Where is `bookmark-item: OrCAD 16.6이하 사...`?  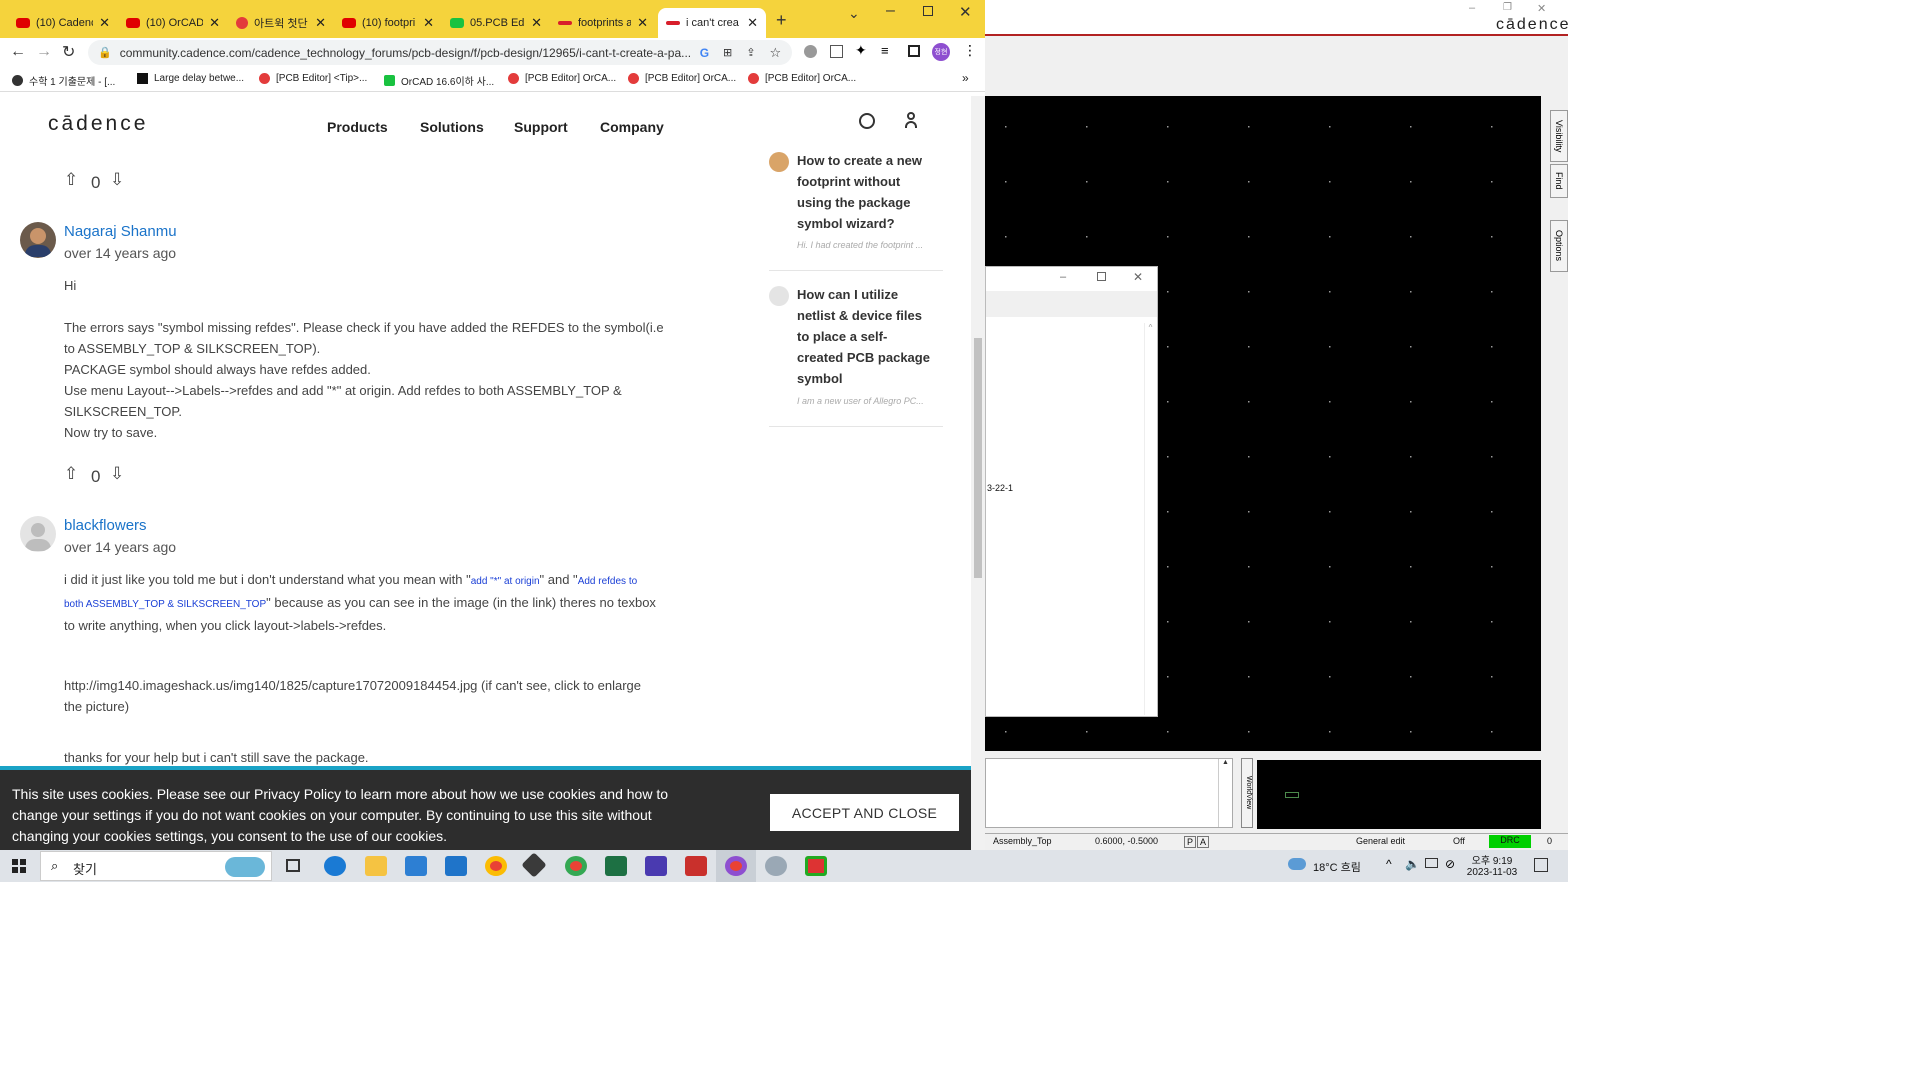
bookmark-item: OrCAD 16.6이하 사... is located at coordinates (439, 80).